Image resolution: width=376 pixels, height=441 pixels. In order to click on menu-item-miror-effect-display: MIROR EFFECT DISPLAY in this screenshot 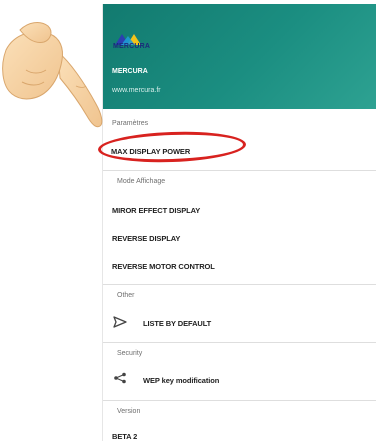, I will do `click(156, 210)`.